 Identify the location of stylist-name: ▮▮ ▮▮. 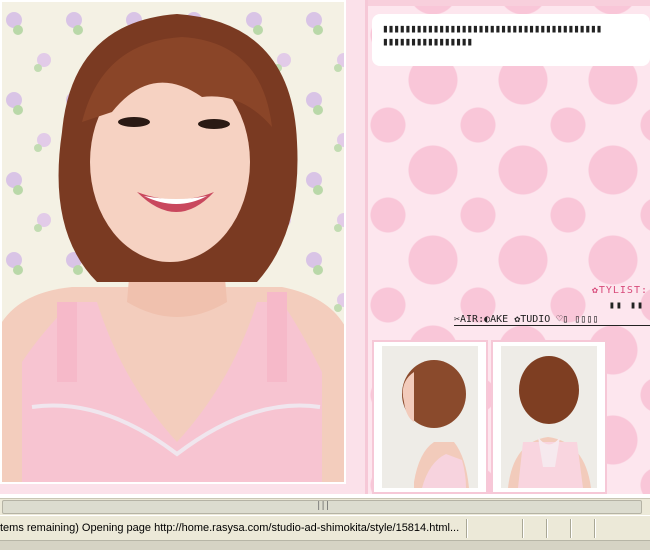
(626, 305).